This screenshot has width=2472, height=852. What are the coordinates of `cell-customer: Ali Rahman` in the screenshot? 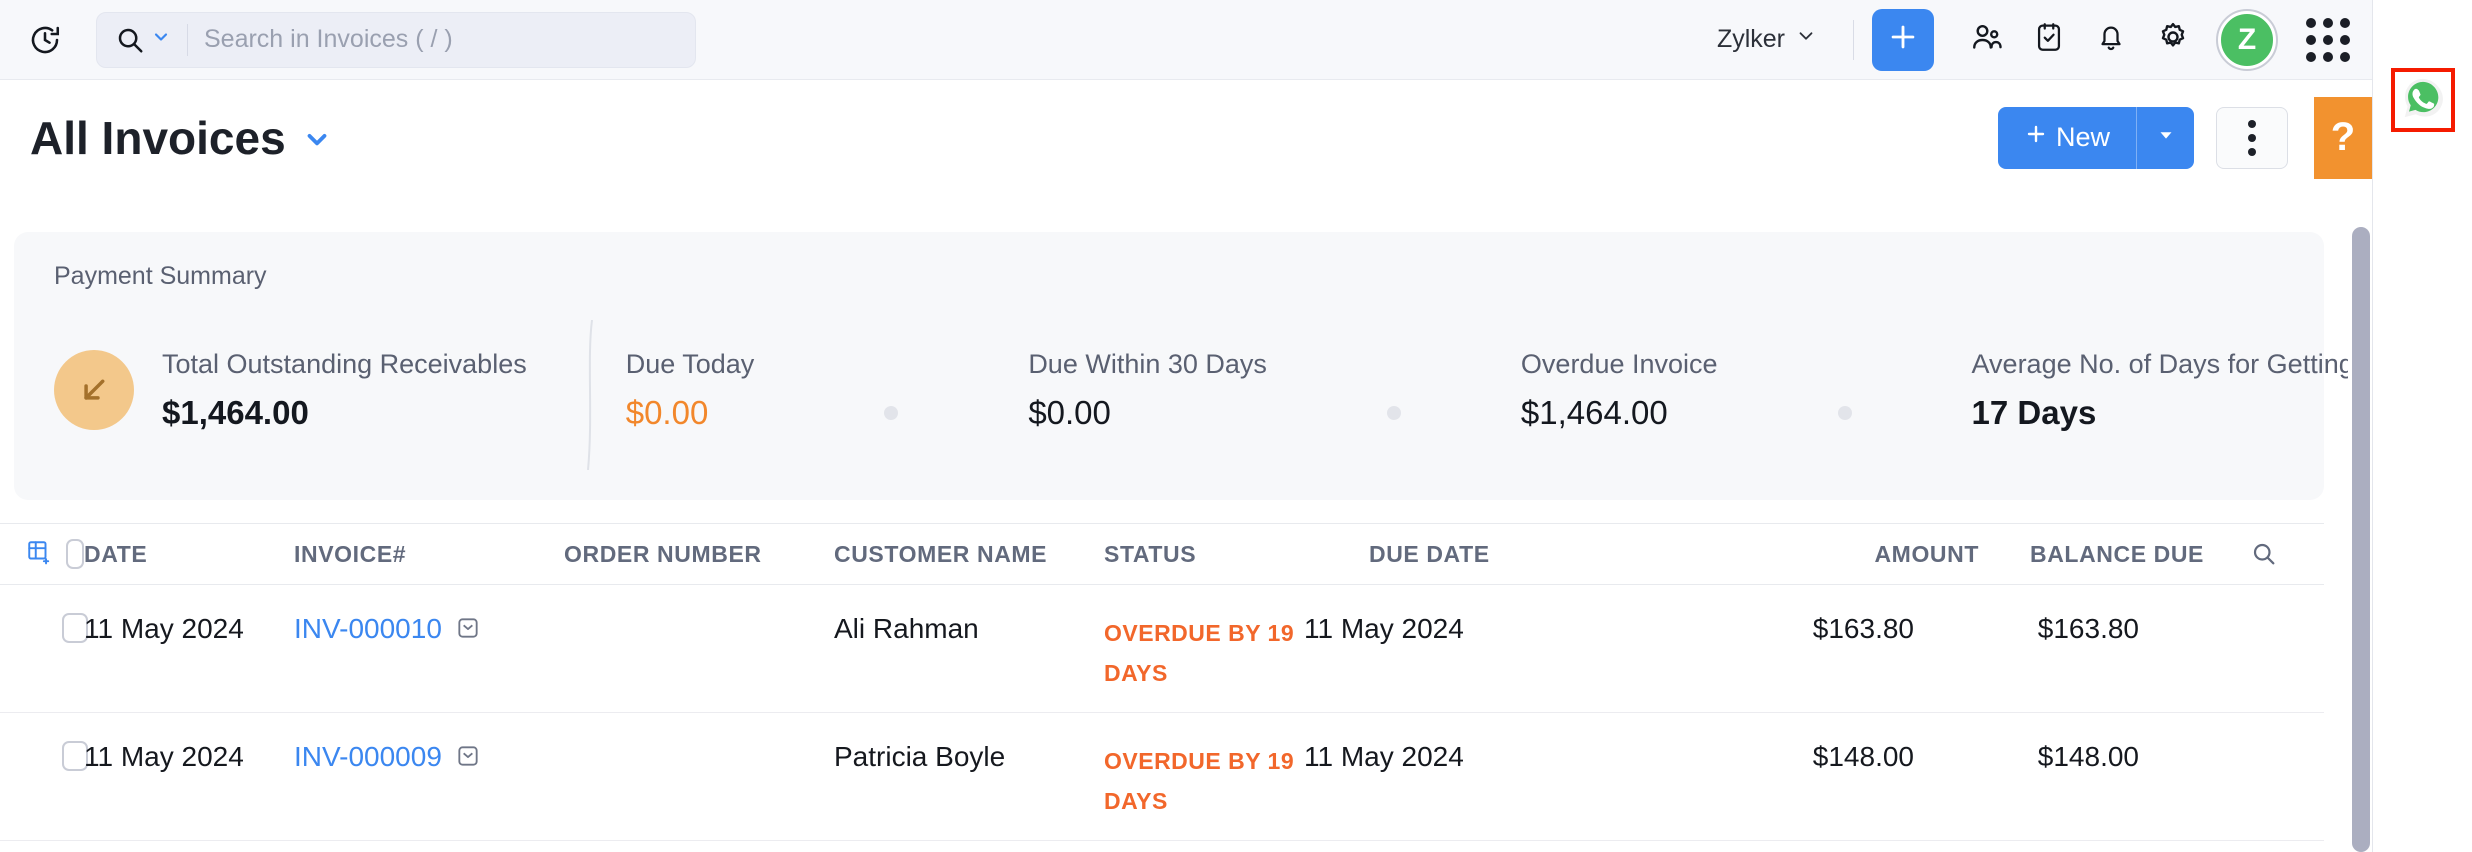 It's located at (906, 628).